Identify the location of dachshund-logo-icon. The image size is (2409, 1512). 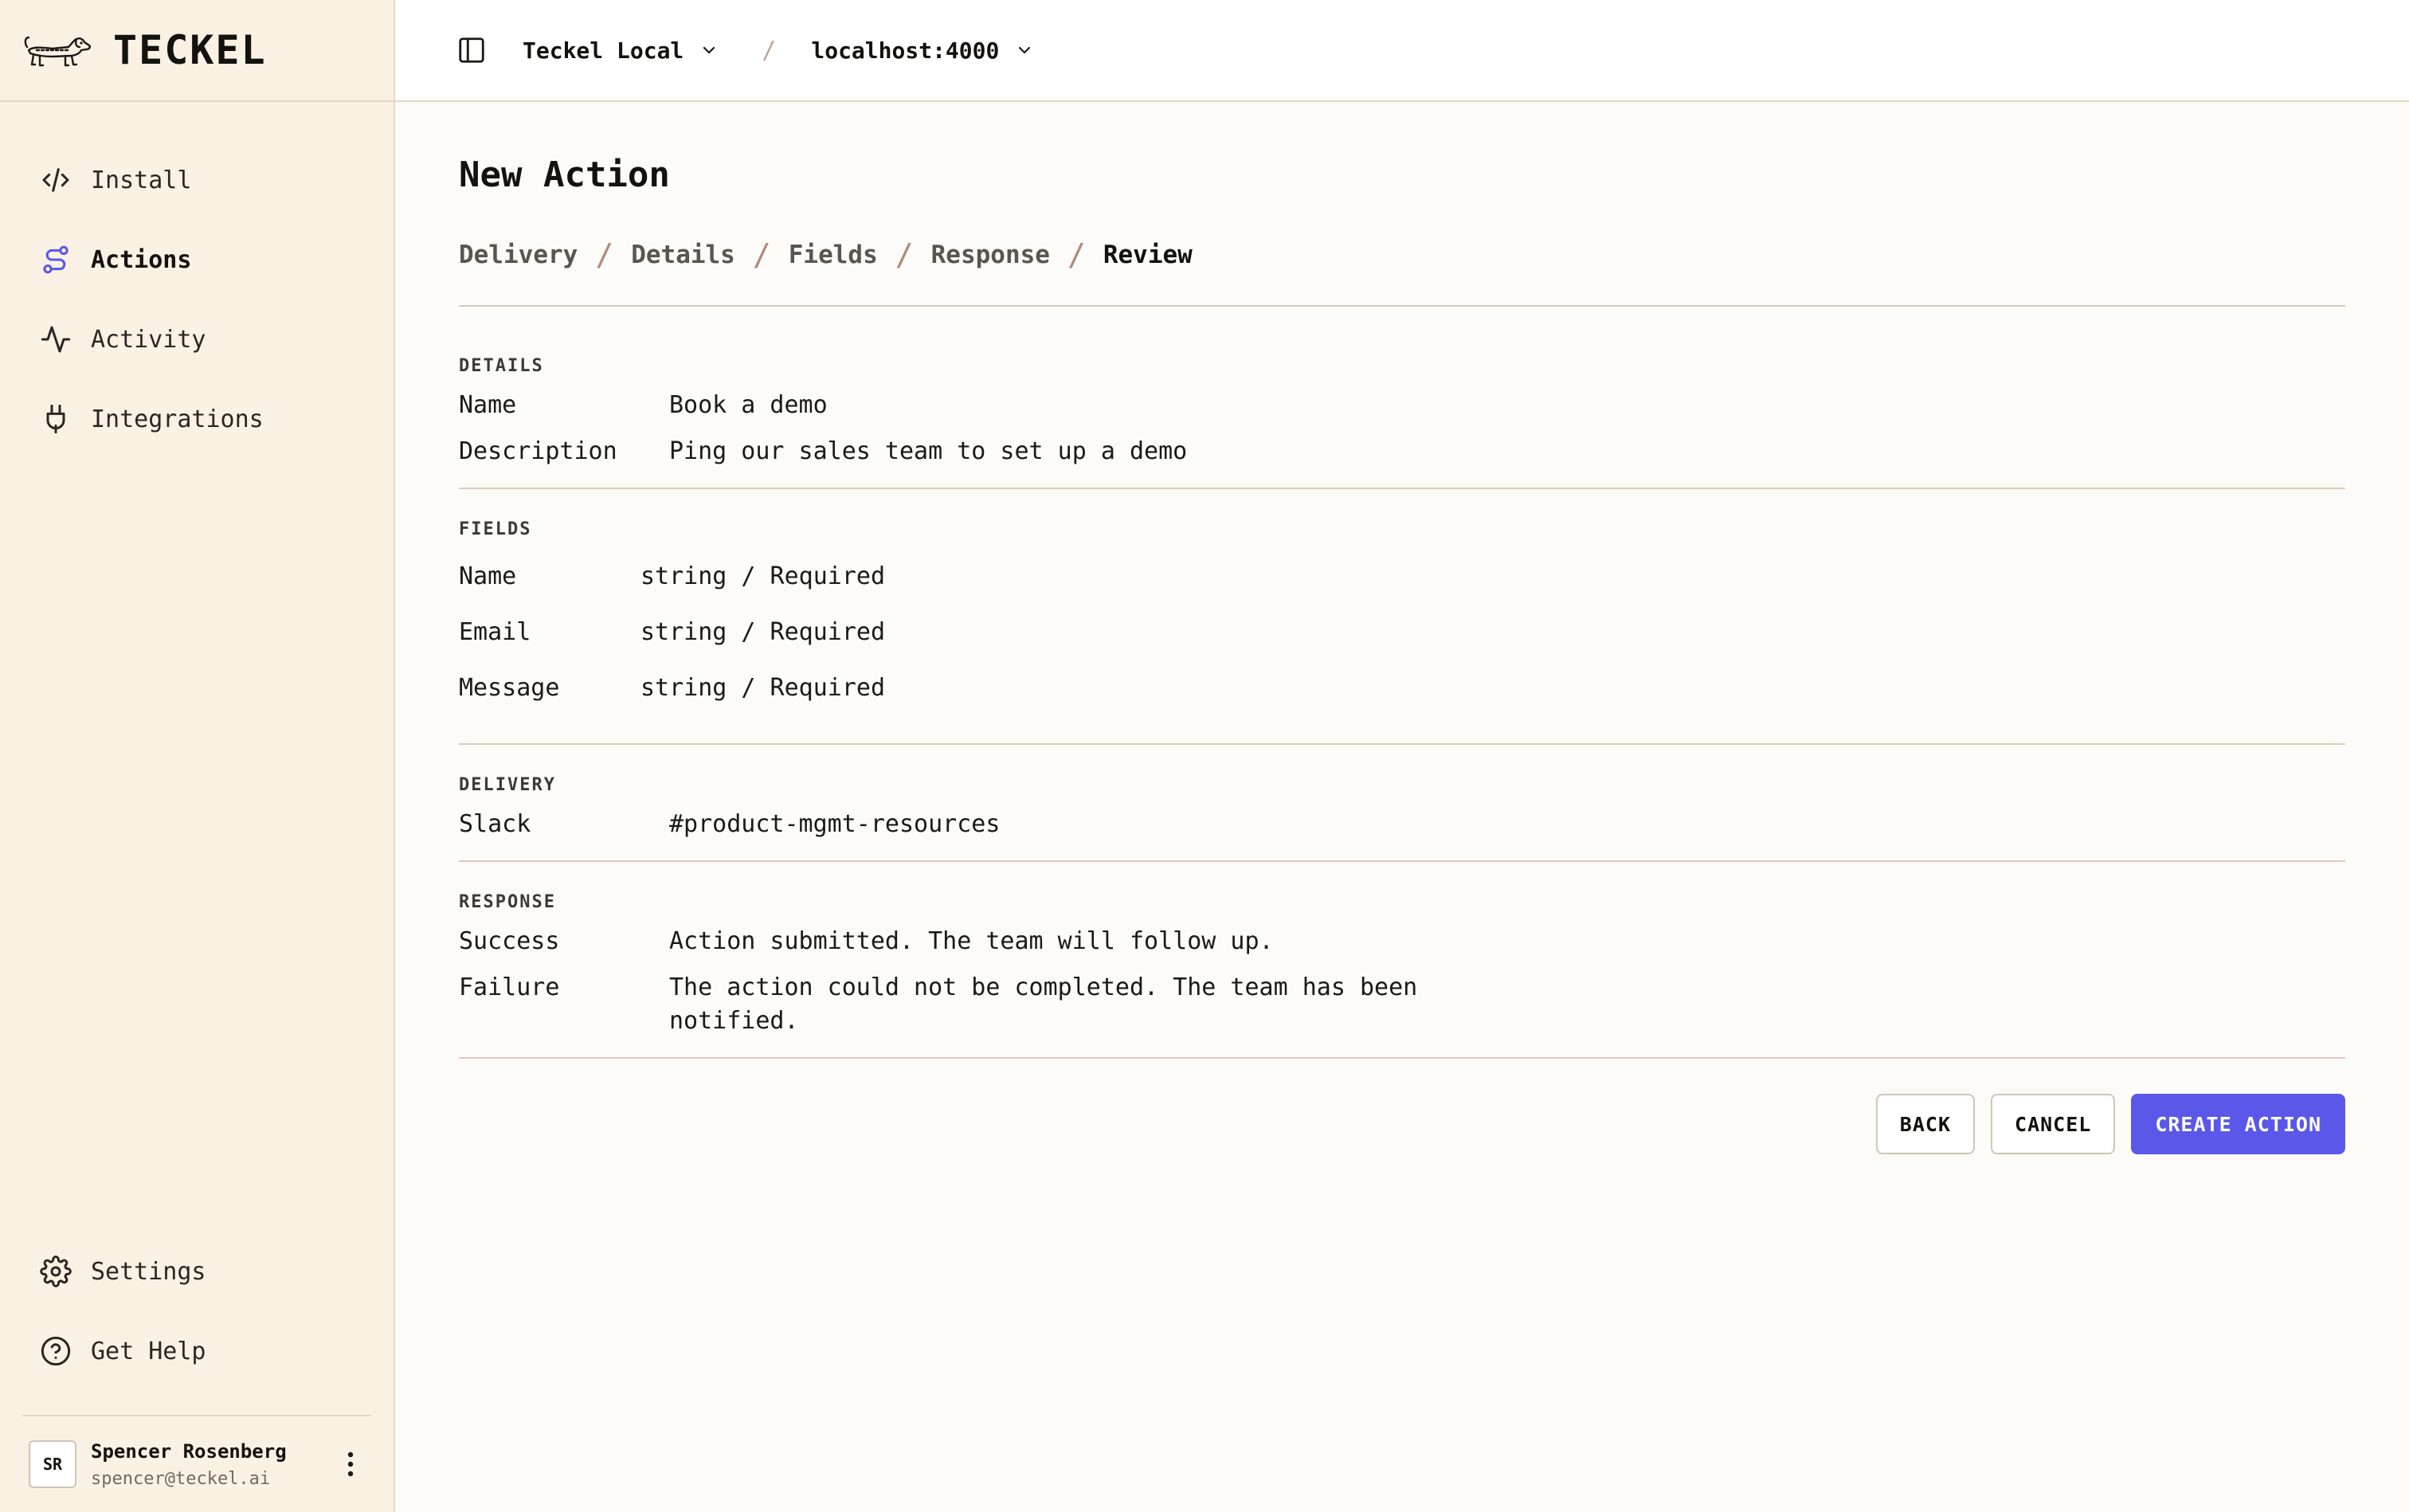
(57, 51).